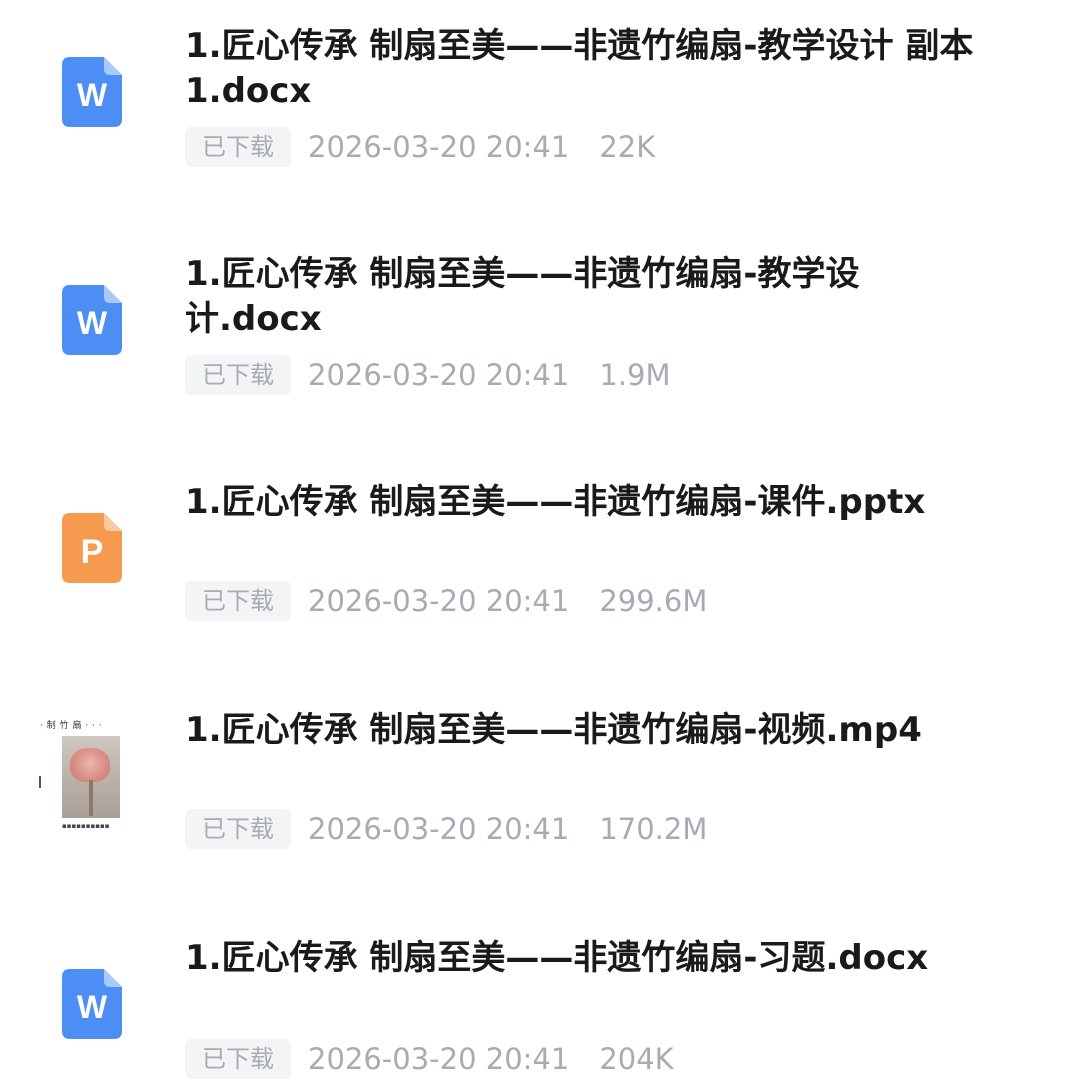 The image size is (1080, 1081). What do you see at coordinates (595, 69) in the screenshot?
I see `file-name: 1.匠心传承 制扇至美——非遗竹编扇-教学设计 副本1.docx` at bounding box center [595, 69].